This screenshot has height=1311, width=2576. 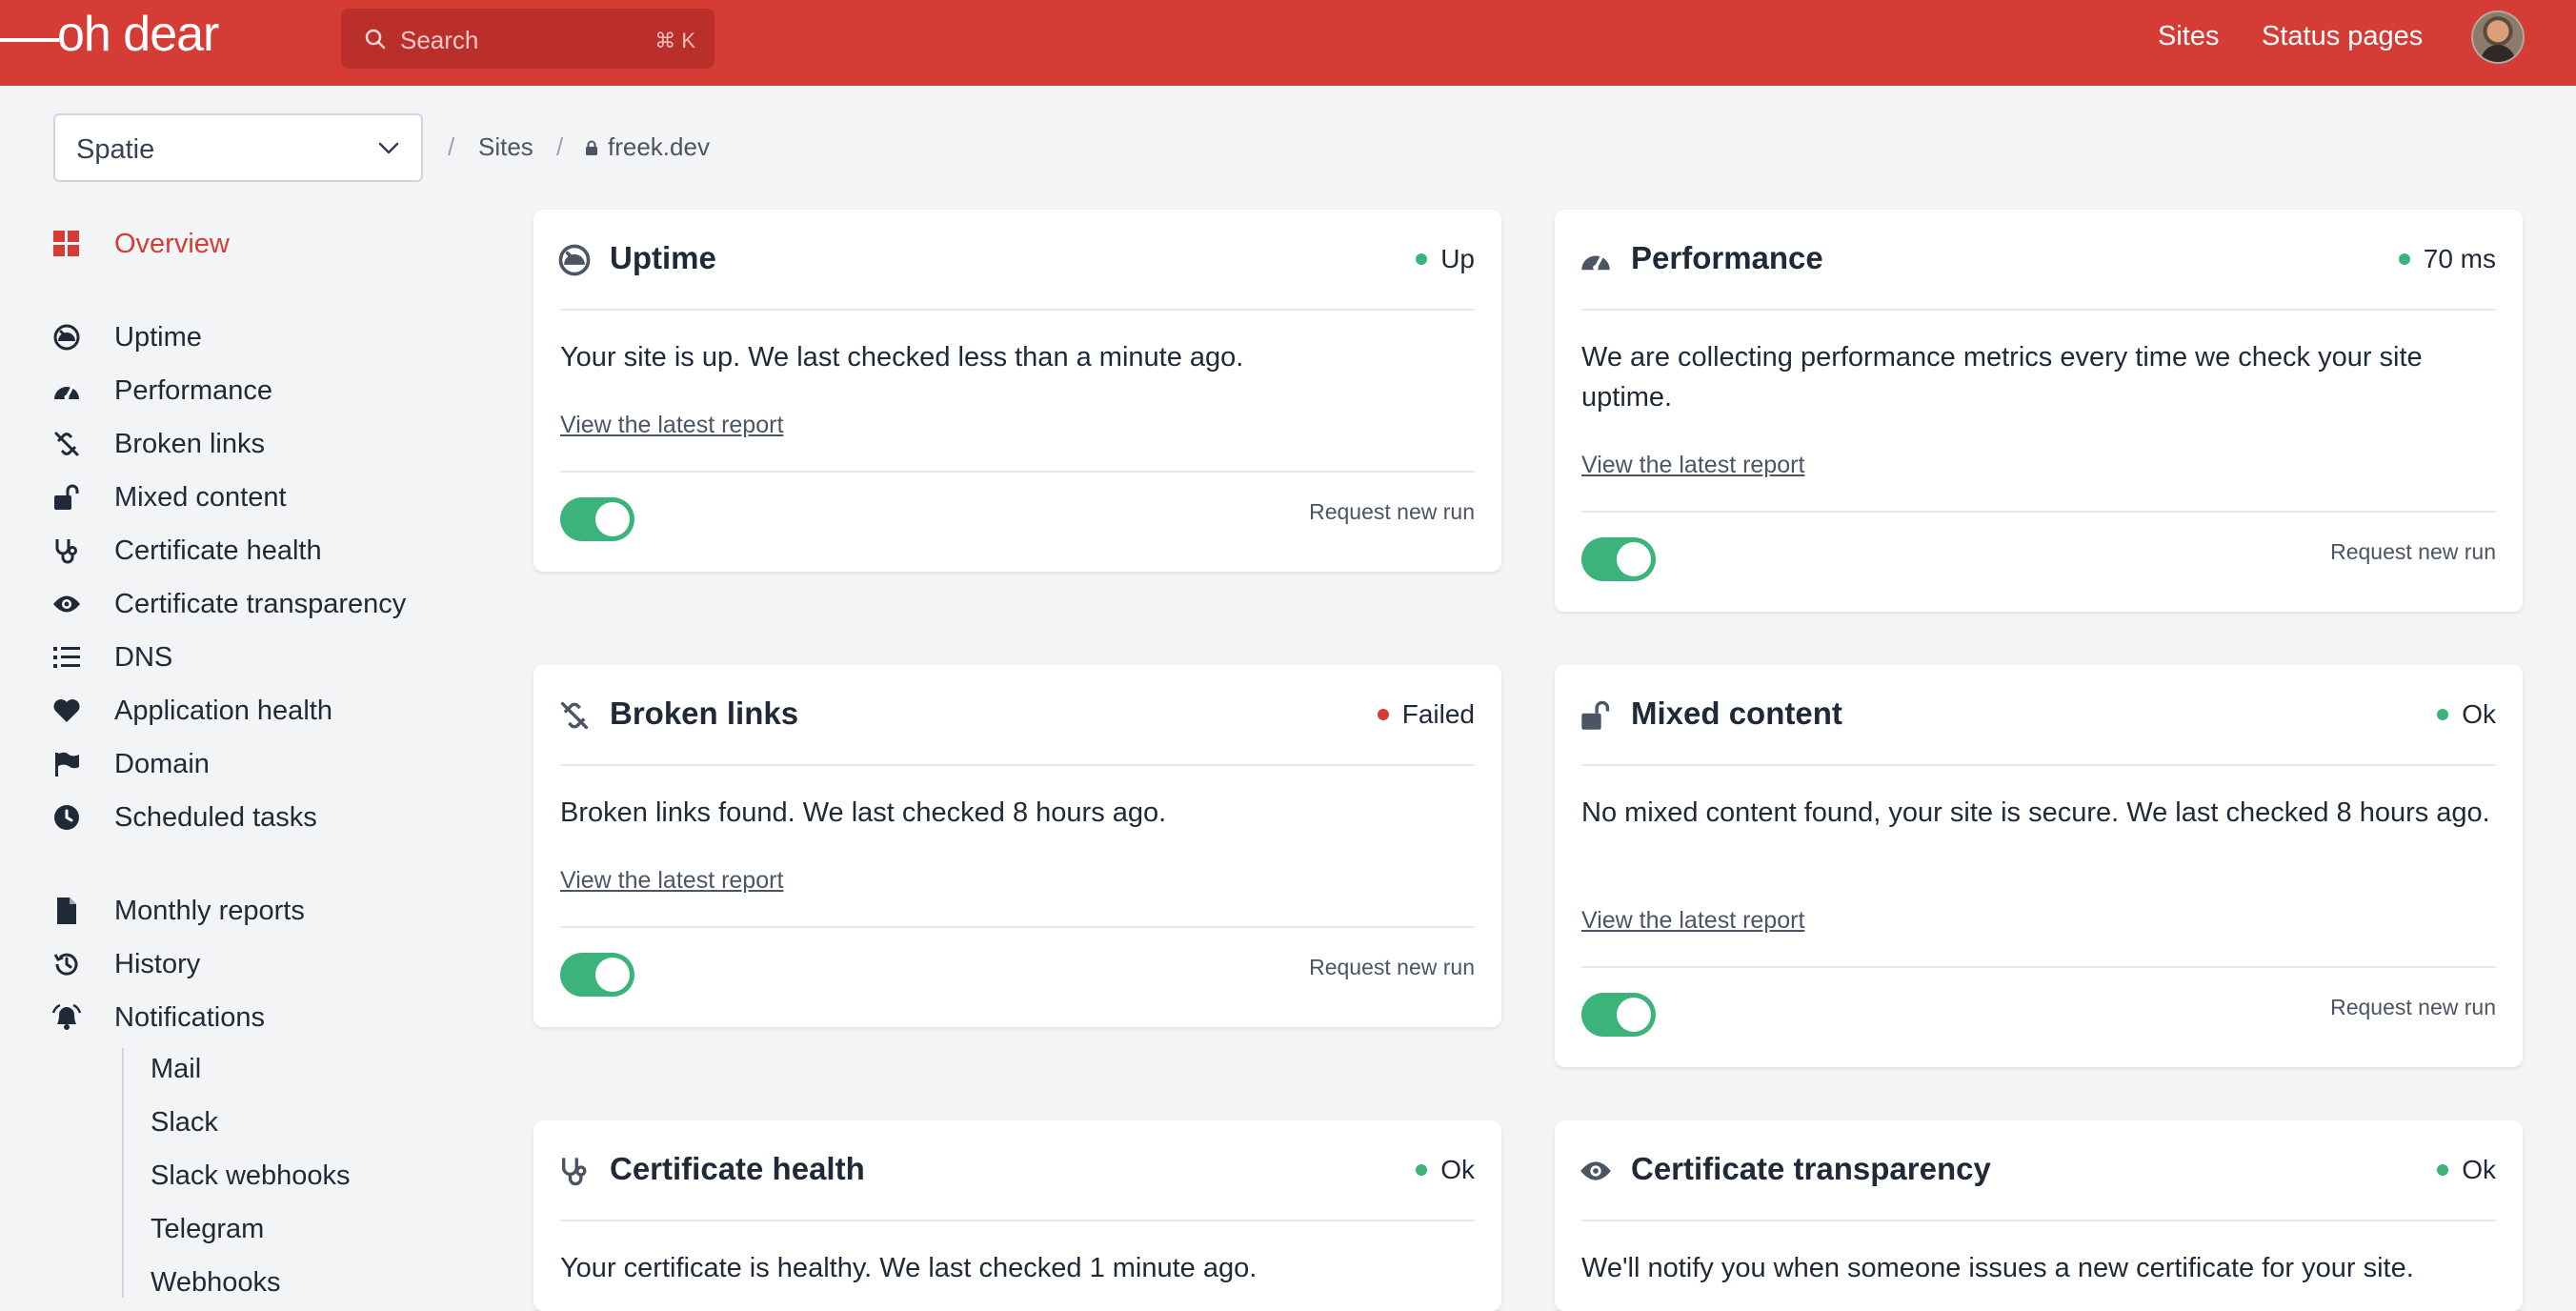 I want to click on sidebar-item-notifications: Notifications, so click(x=158, y=1017).